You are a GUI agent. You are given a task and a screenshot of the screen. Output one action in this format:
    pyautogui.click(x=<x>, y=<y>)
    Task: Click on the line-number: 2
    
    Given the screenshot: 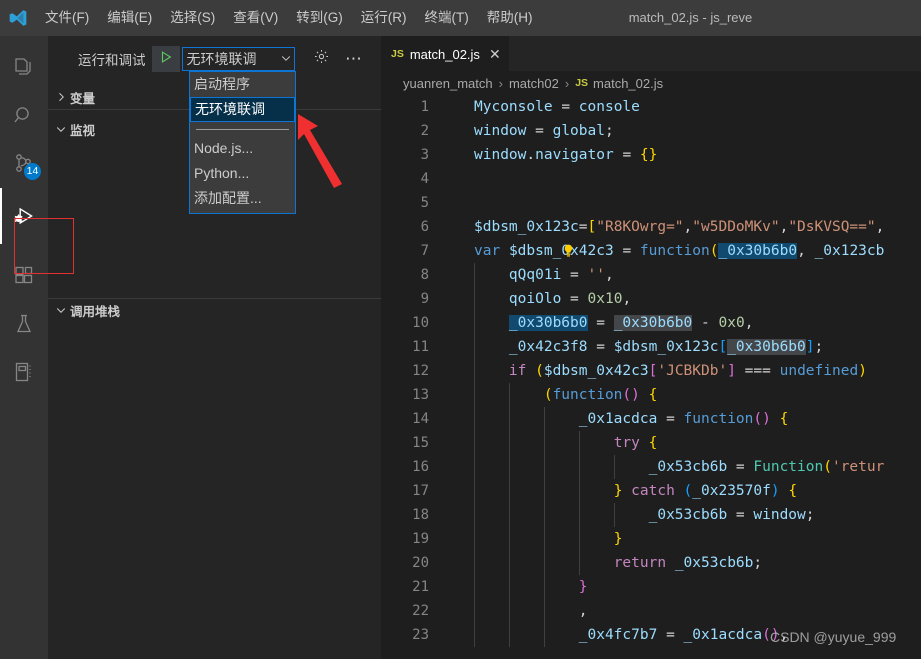 What is the action you would take?
    pyautogui.click(x=424, y=131)
    